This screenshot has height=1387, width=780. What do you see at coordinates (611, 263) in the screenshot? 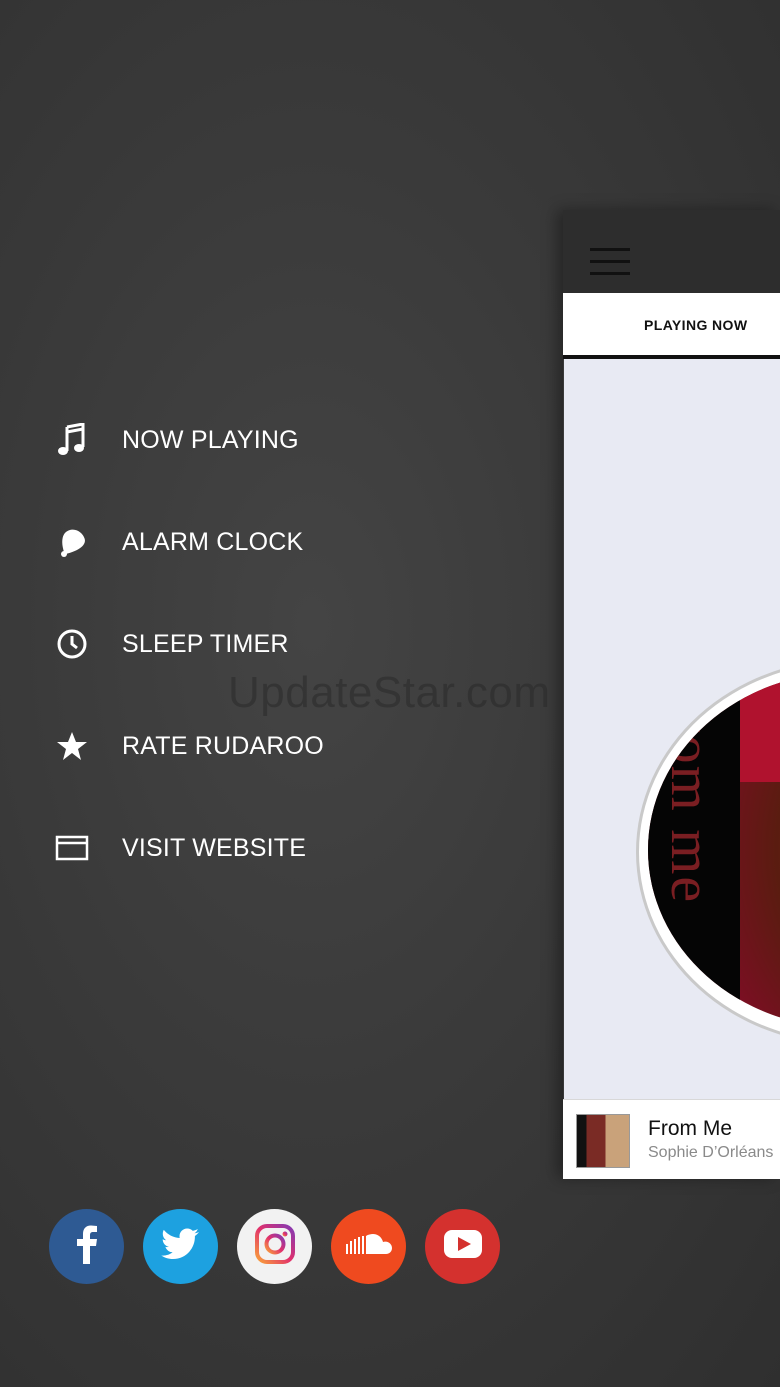
I see `hamburger-menu-icon` at bounding box center [611, 263].